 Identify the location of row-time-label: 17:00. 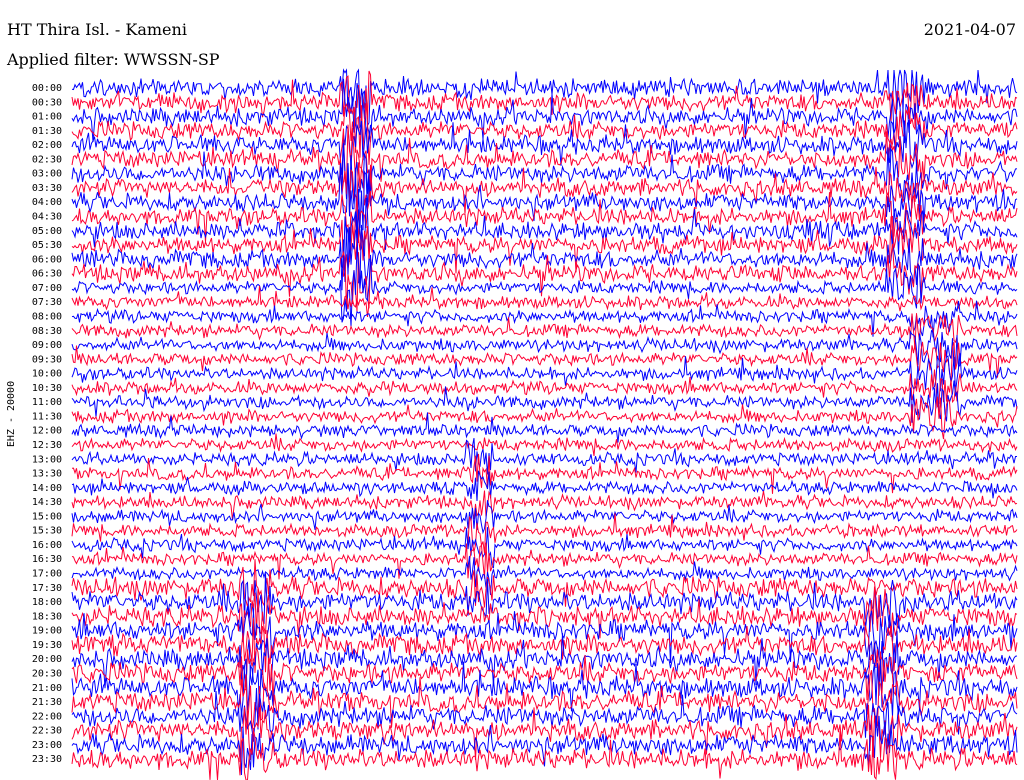
(47, 574).